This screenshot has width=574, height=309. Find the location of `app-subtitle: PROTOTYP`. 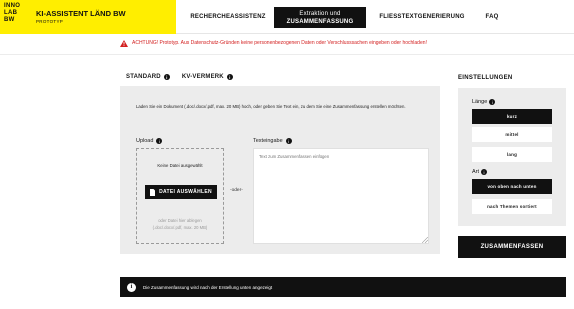

app-subtitle: PROTOTYP is located at coordinates (50, 21).